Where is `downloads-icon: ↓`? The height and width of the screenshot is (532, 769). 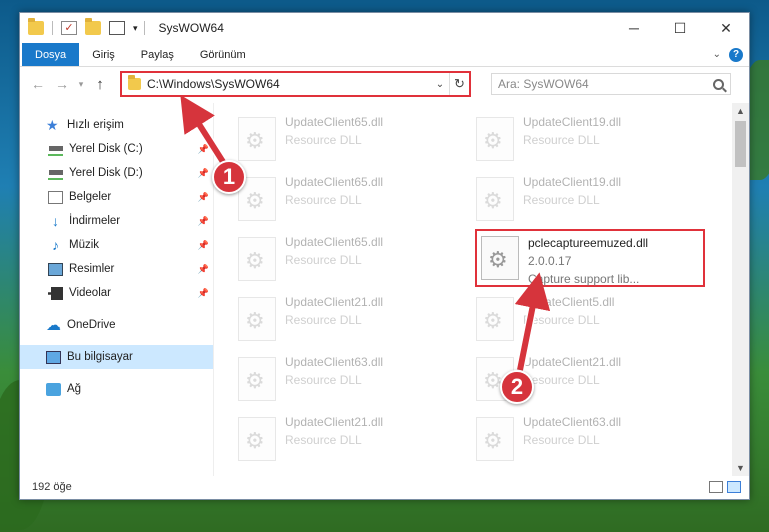 downloads-icon: ↓ is located at coordinates (55, 220).